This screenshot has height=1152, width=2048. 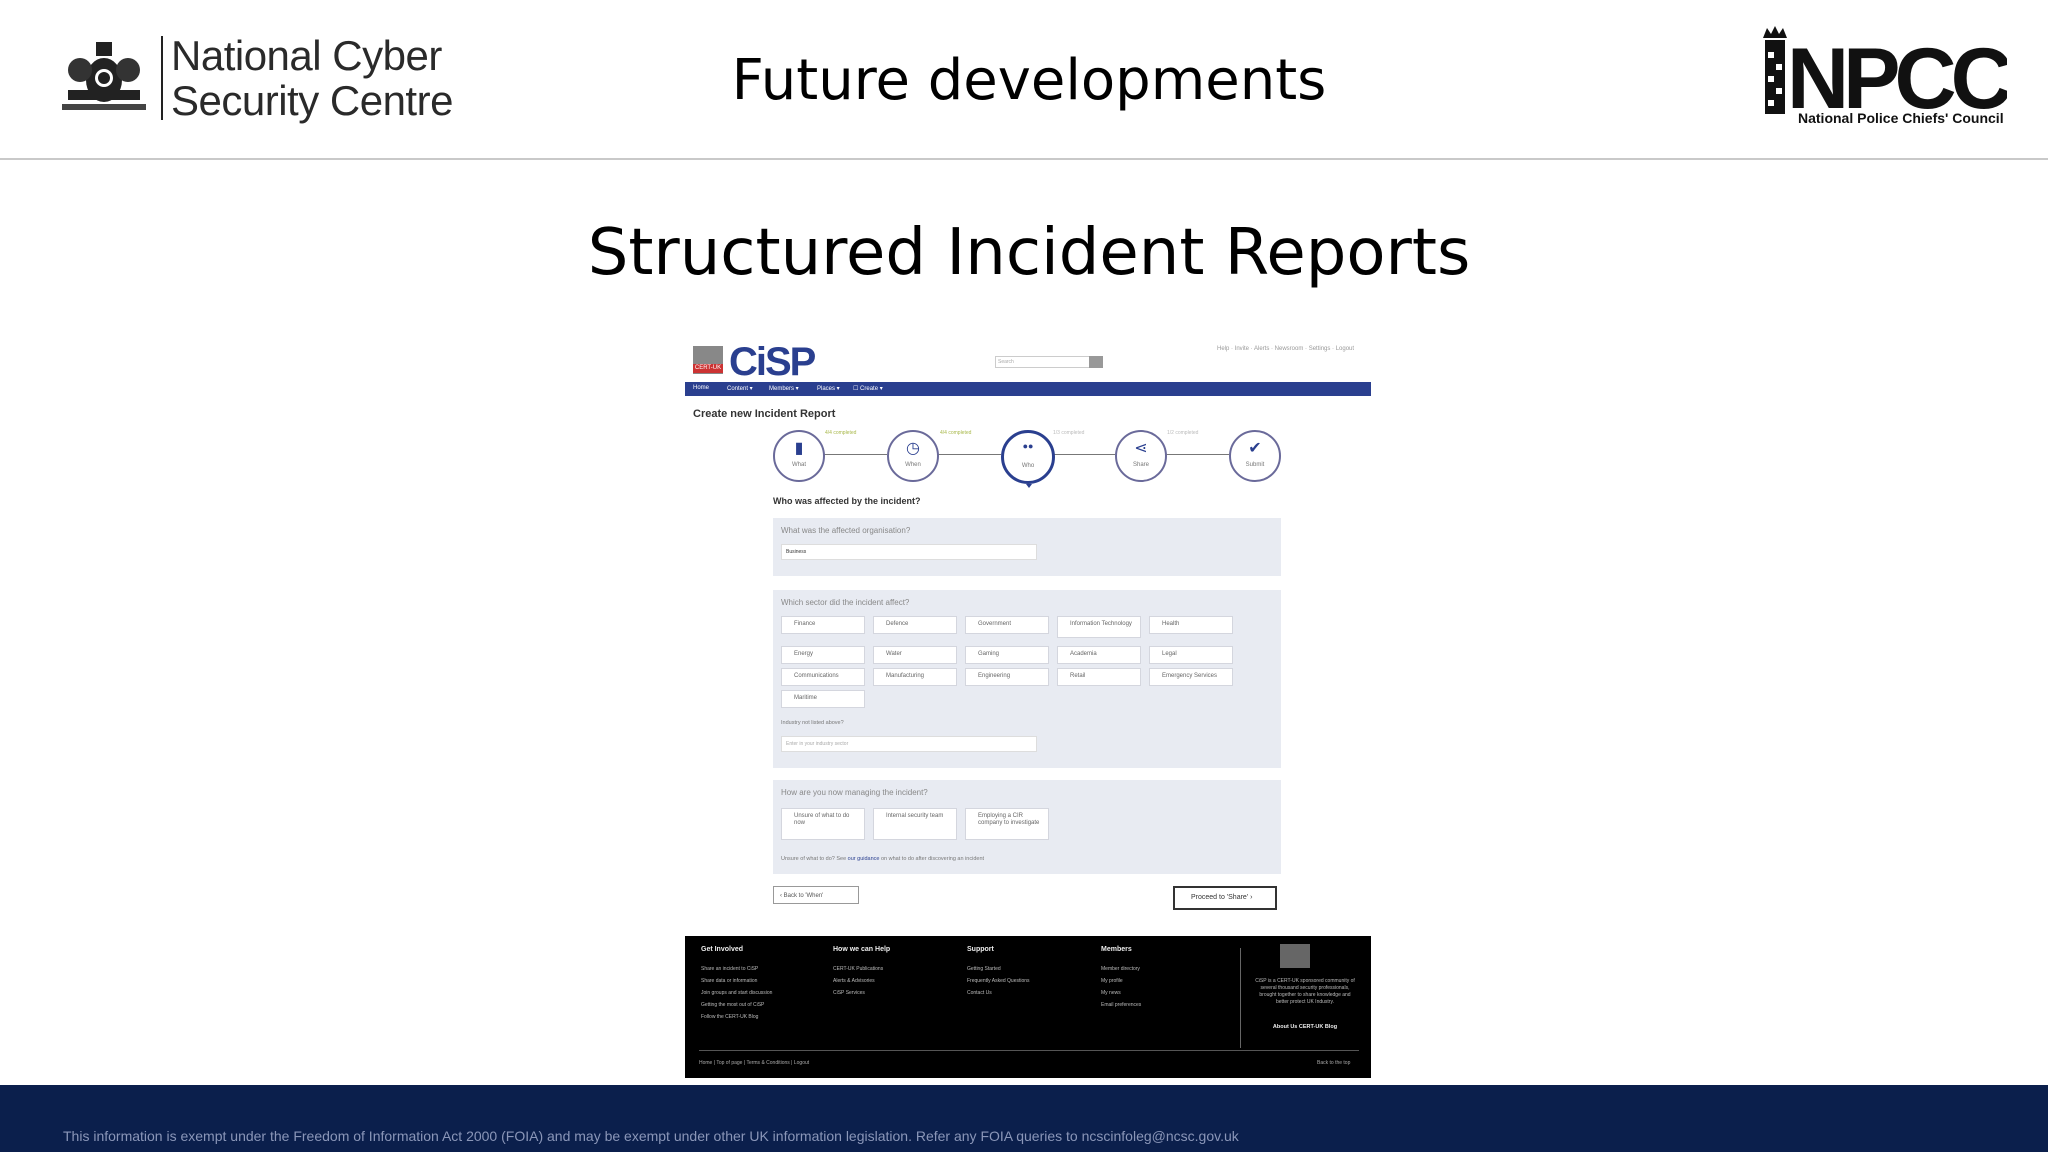 What do you see at coordinates (846, 530) in the screenshot?
I see `org-question: What was the affected organisation?` at bounding box center [846, 530].